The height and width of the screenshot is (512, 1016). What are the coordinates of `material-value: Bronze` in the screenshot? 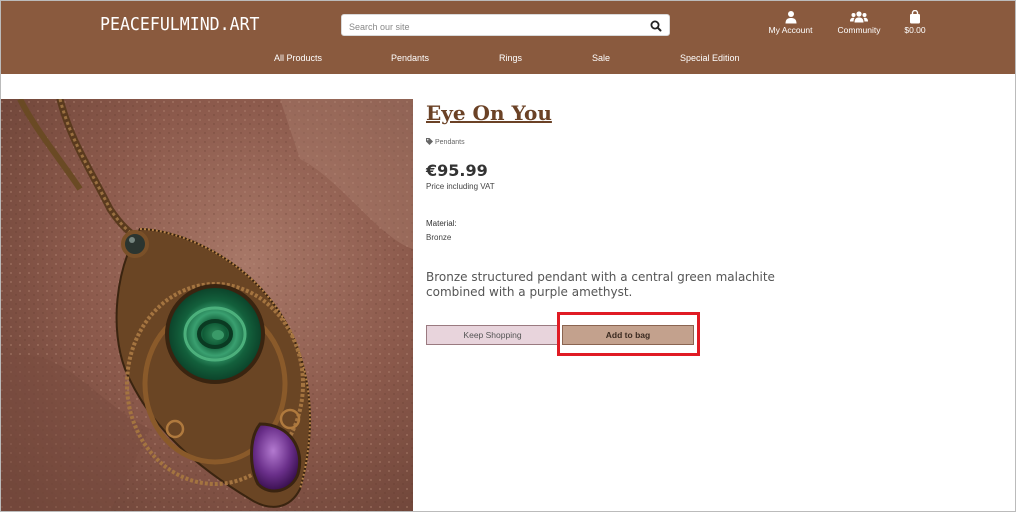 It's located at (439, 237).